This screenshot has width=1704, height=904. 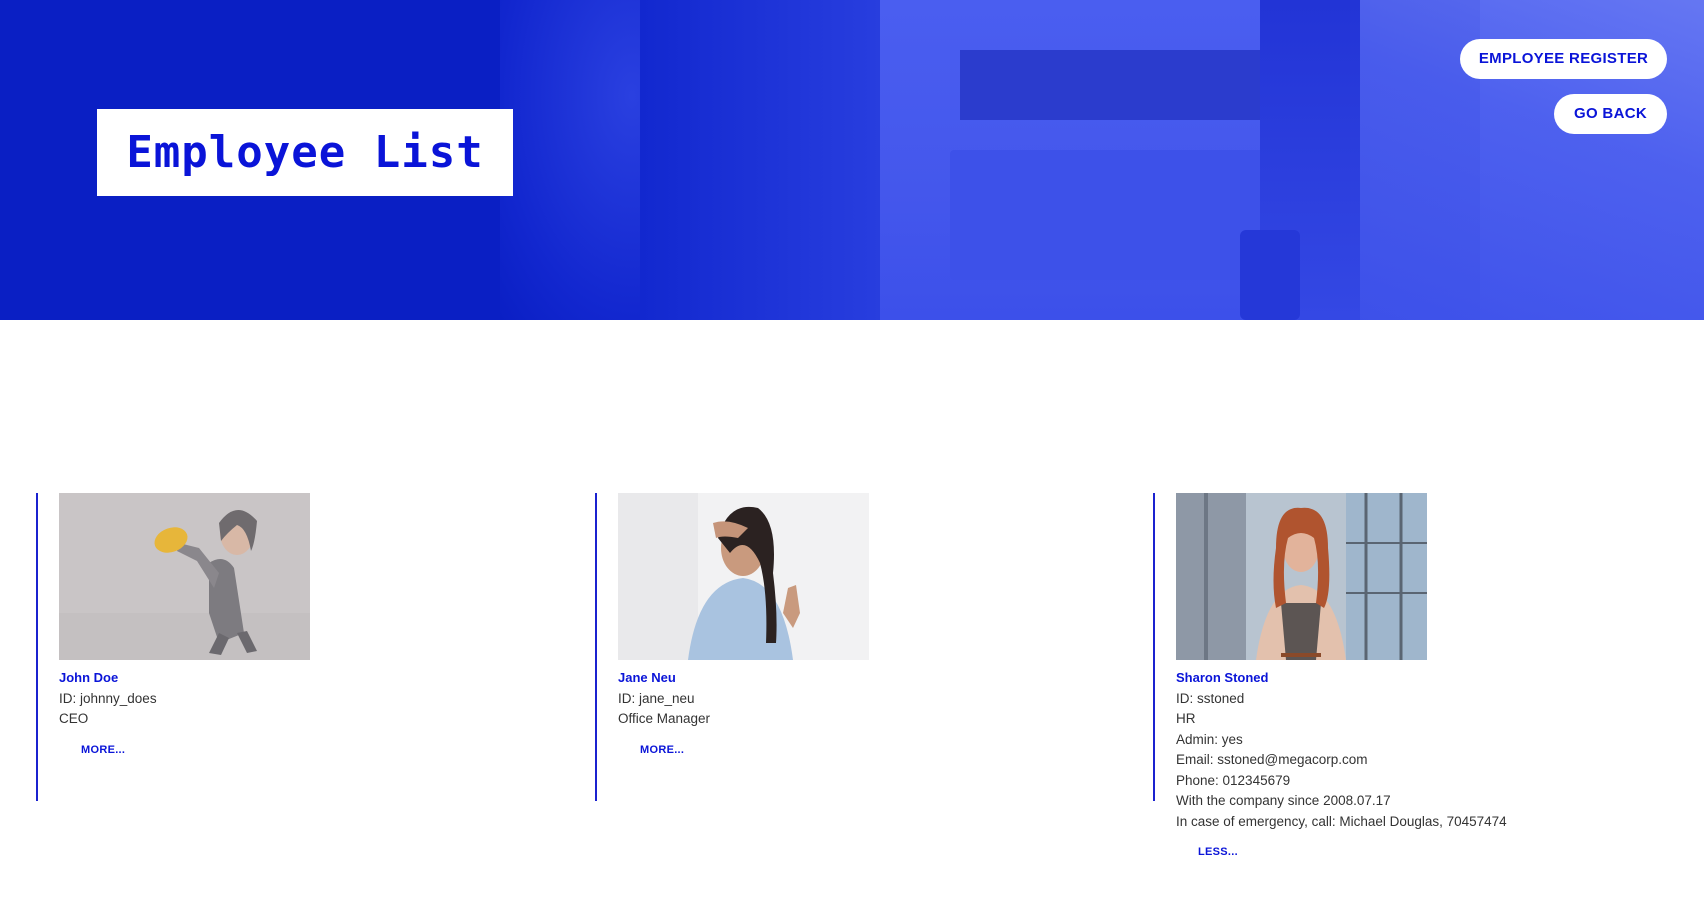 I want to click on employee-email: Email: sstoned@megacorp.com, so click(x=1272, y=759).